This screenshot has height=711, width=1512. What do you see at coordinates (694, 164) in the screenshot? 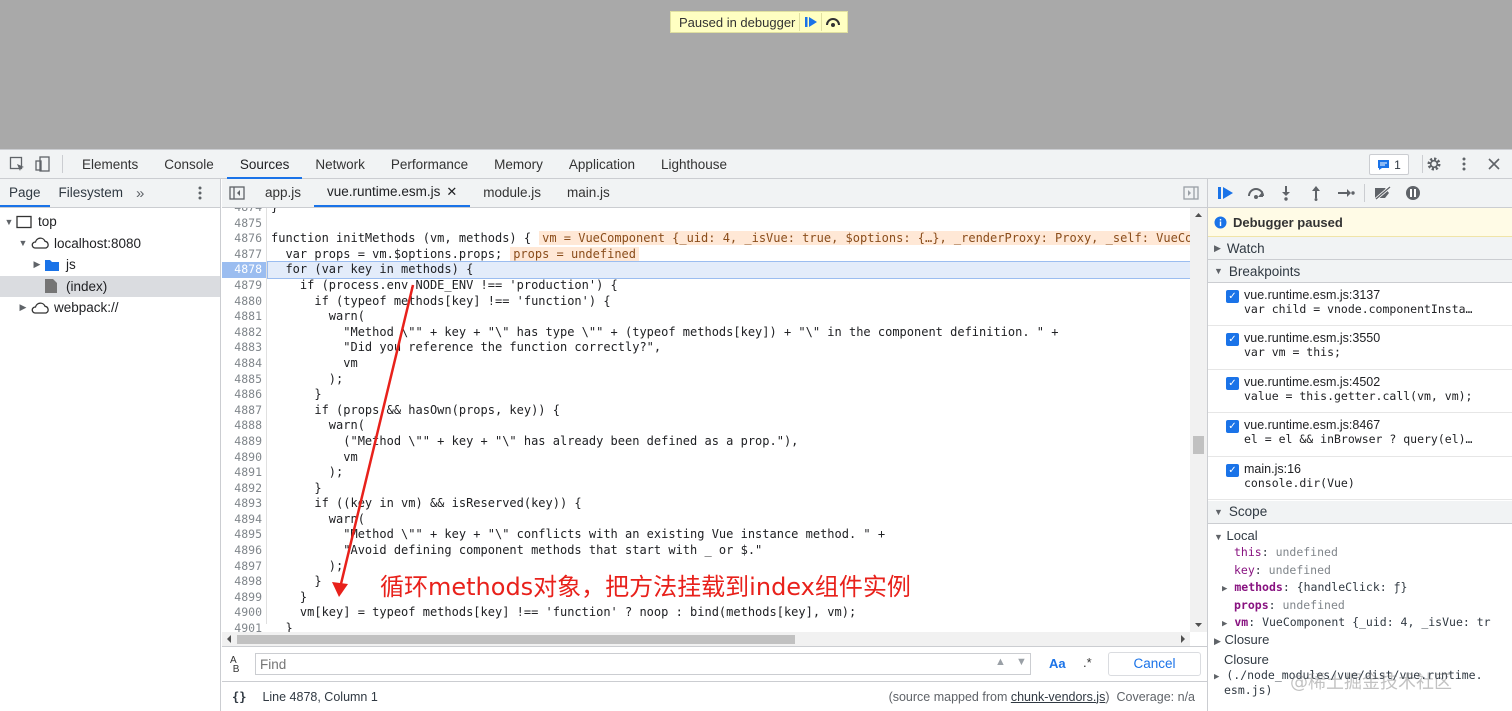
I see `tab-lighthouse: Lighthouse` at bounding box center [694, 164].